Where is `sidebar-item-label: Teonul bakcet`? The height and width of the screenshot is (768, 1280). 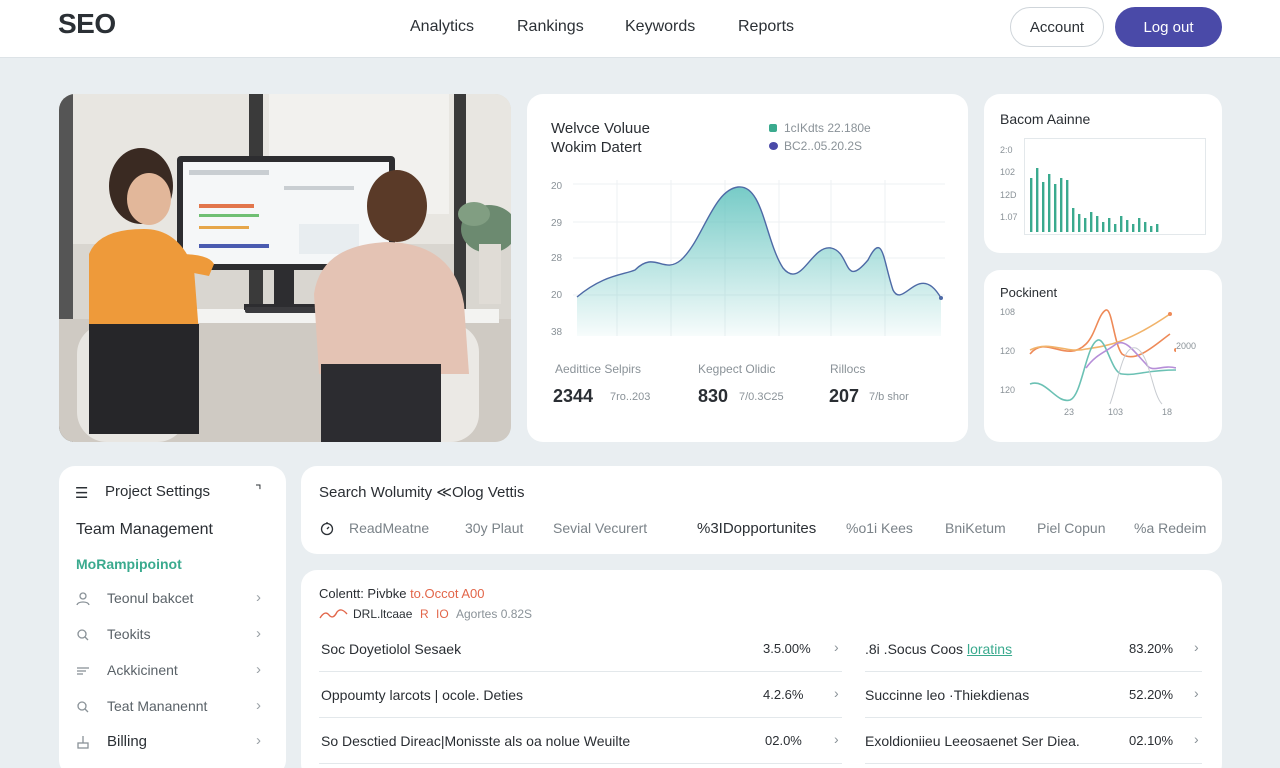 sidebar-item-label: Teonul bakcet is located at coordinates (150, 598).